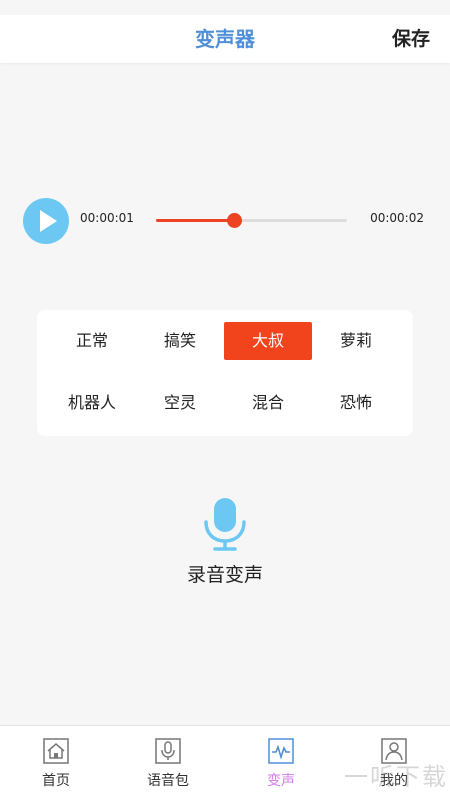  I want to click on play-icon, so click(48, 221).